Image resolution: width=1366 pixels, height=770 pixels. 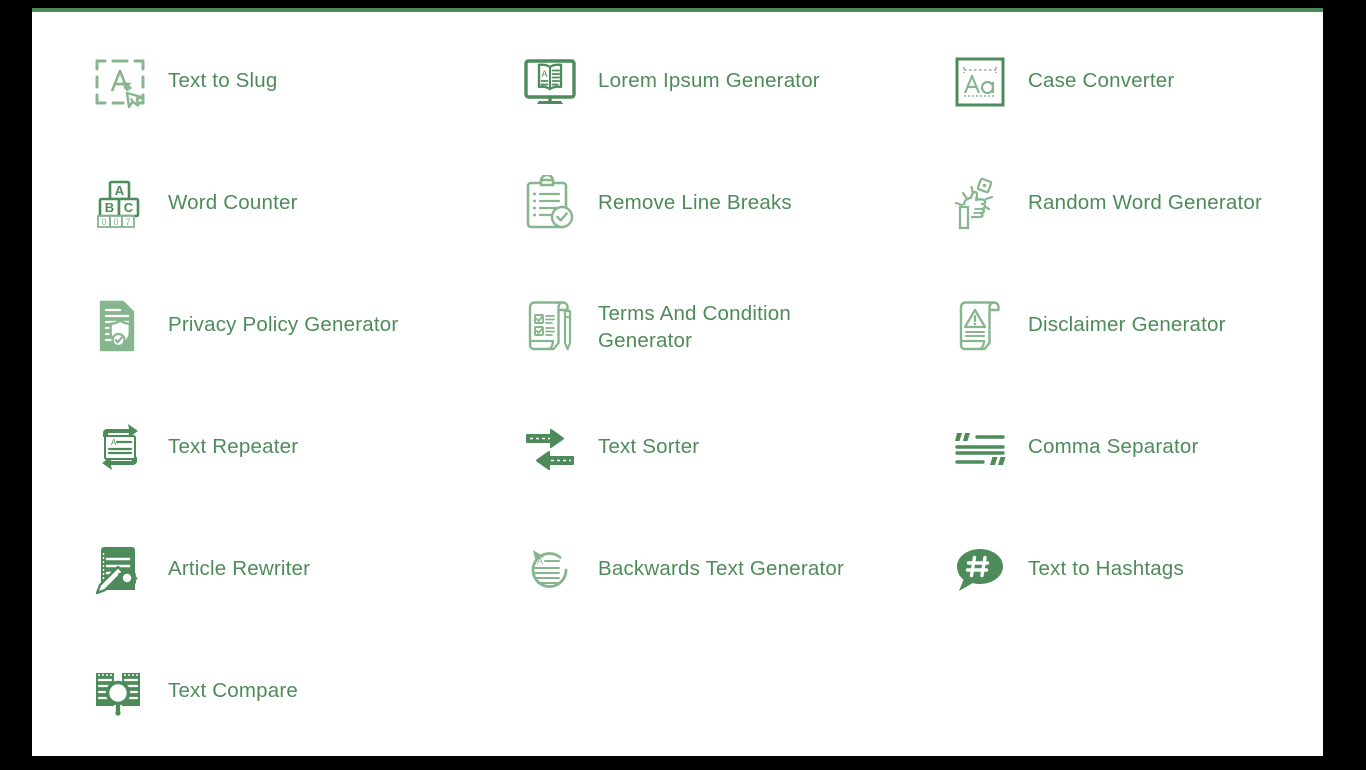 What do you see at coordinates (1145, 202) in the screenshot?
I see `tool-label: Random Word Generator` at bounding box center [1145, 202].